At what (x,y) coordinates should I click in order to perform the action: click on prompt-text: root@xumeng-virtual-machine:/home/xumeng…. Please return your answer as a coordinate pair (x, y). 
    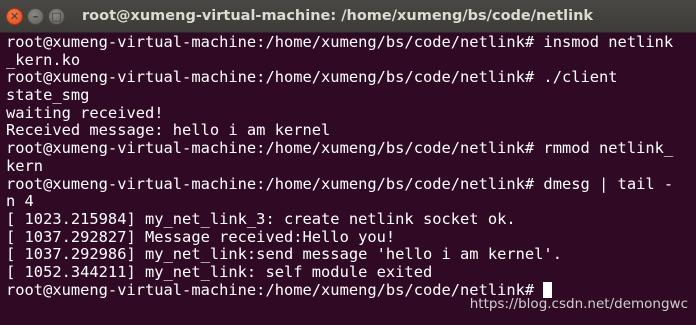
    Looking at the image, I should click on (275, 290).